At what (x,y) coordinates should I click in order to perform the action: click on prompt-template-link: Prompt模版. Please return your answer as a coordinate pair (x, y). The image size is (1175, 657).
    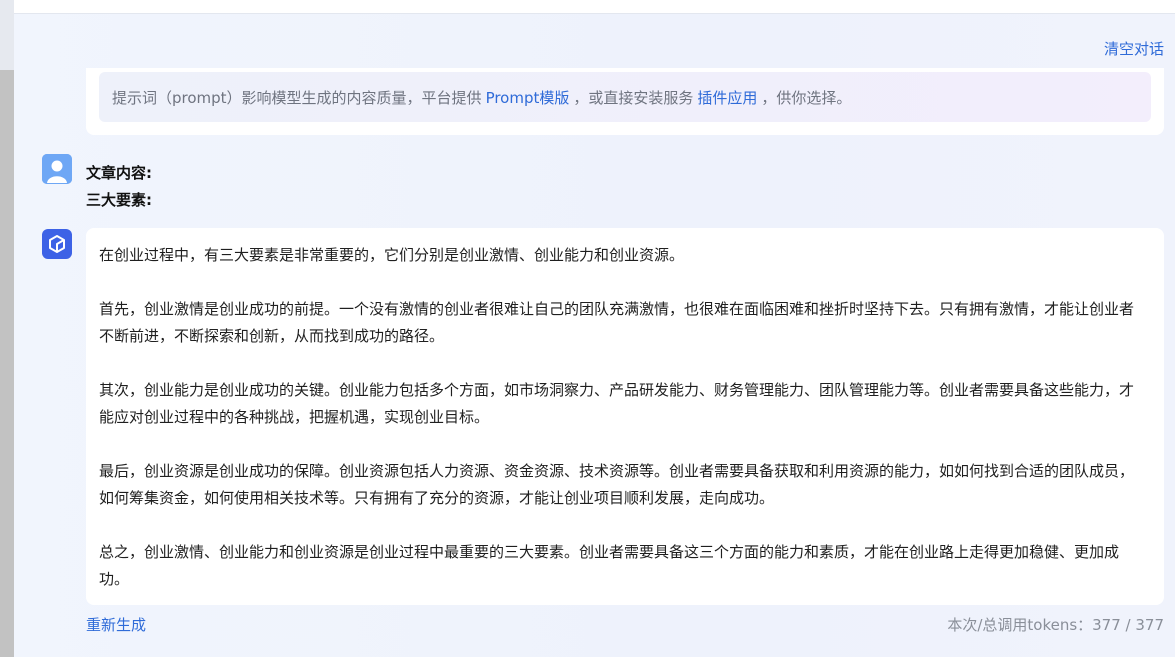
    Looking at the image, I should click on (528, 97).